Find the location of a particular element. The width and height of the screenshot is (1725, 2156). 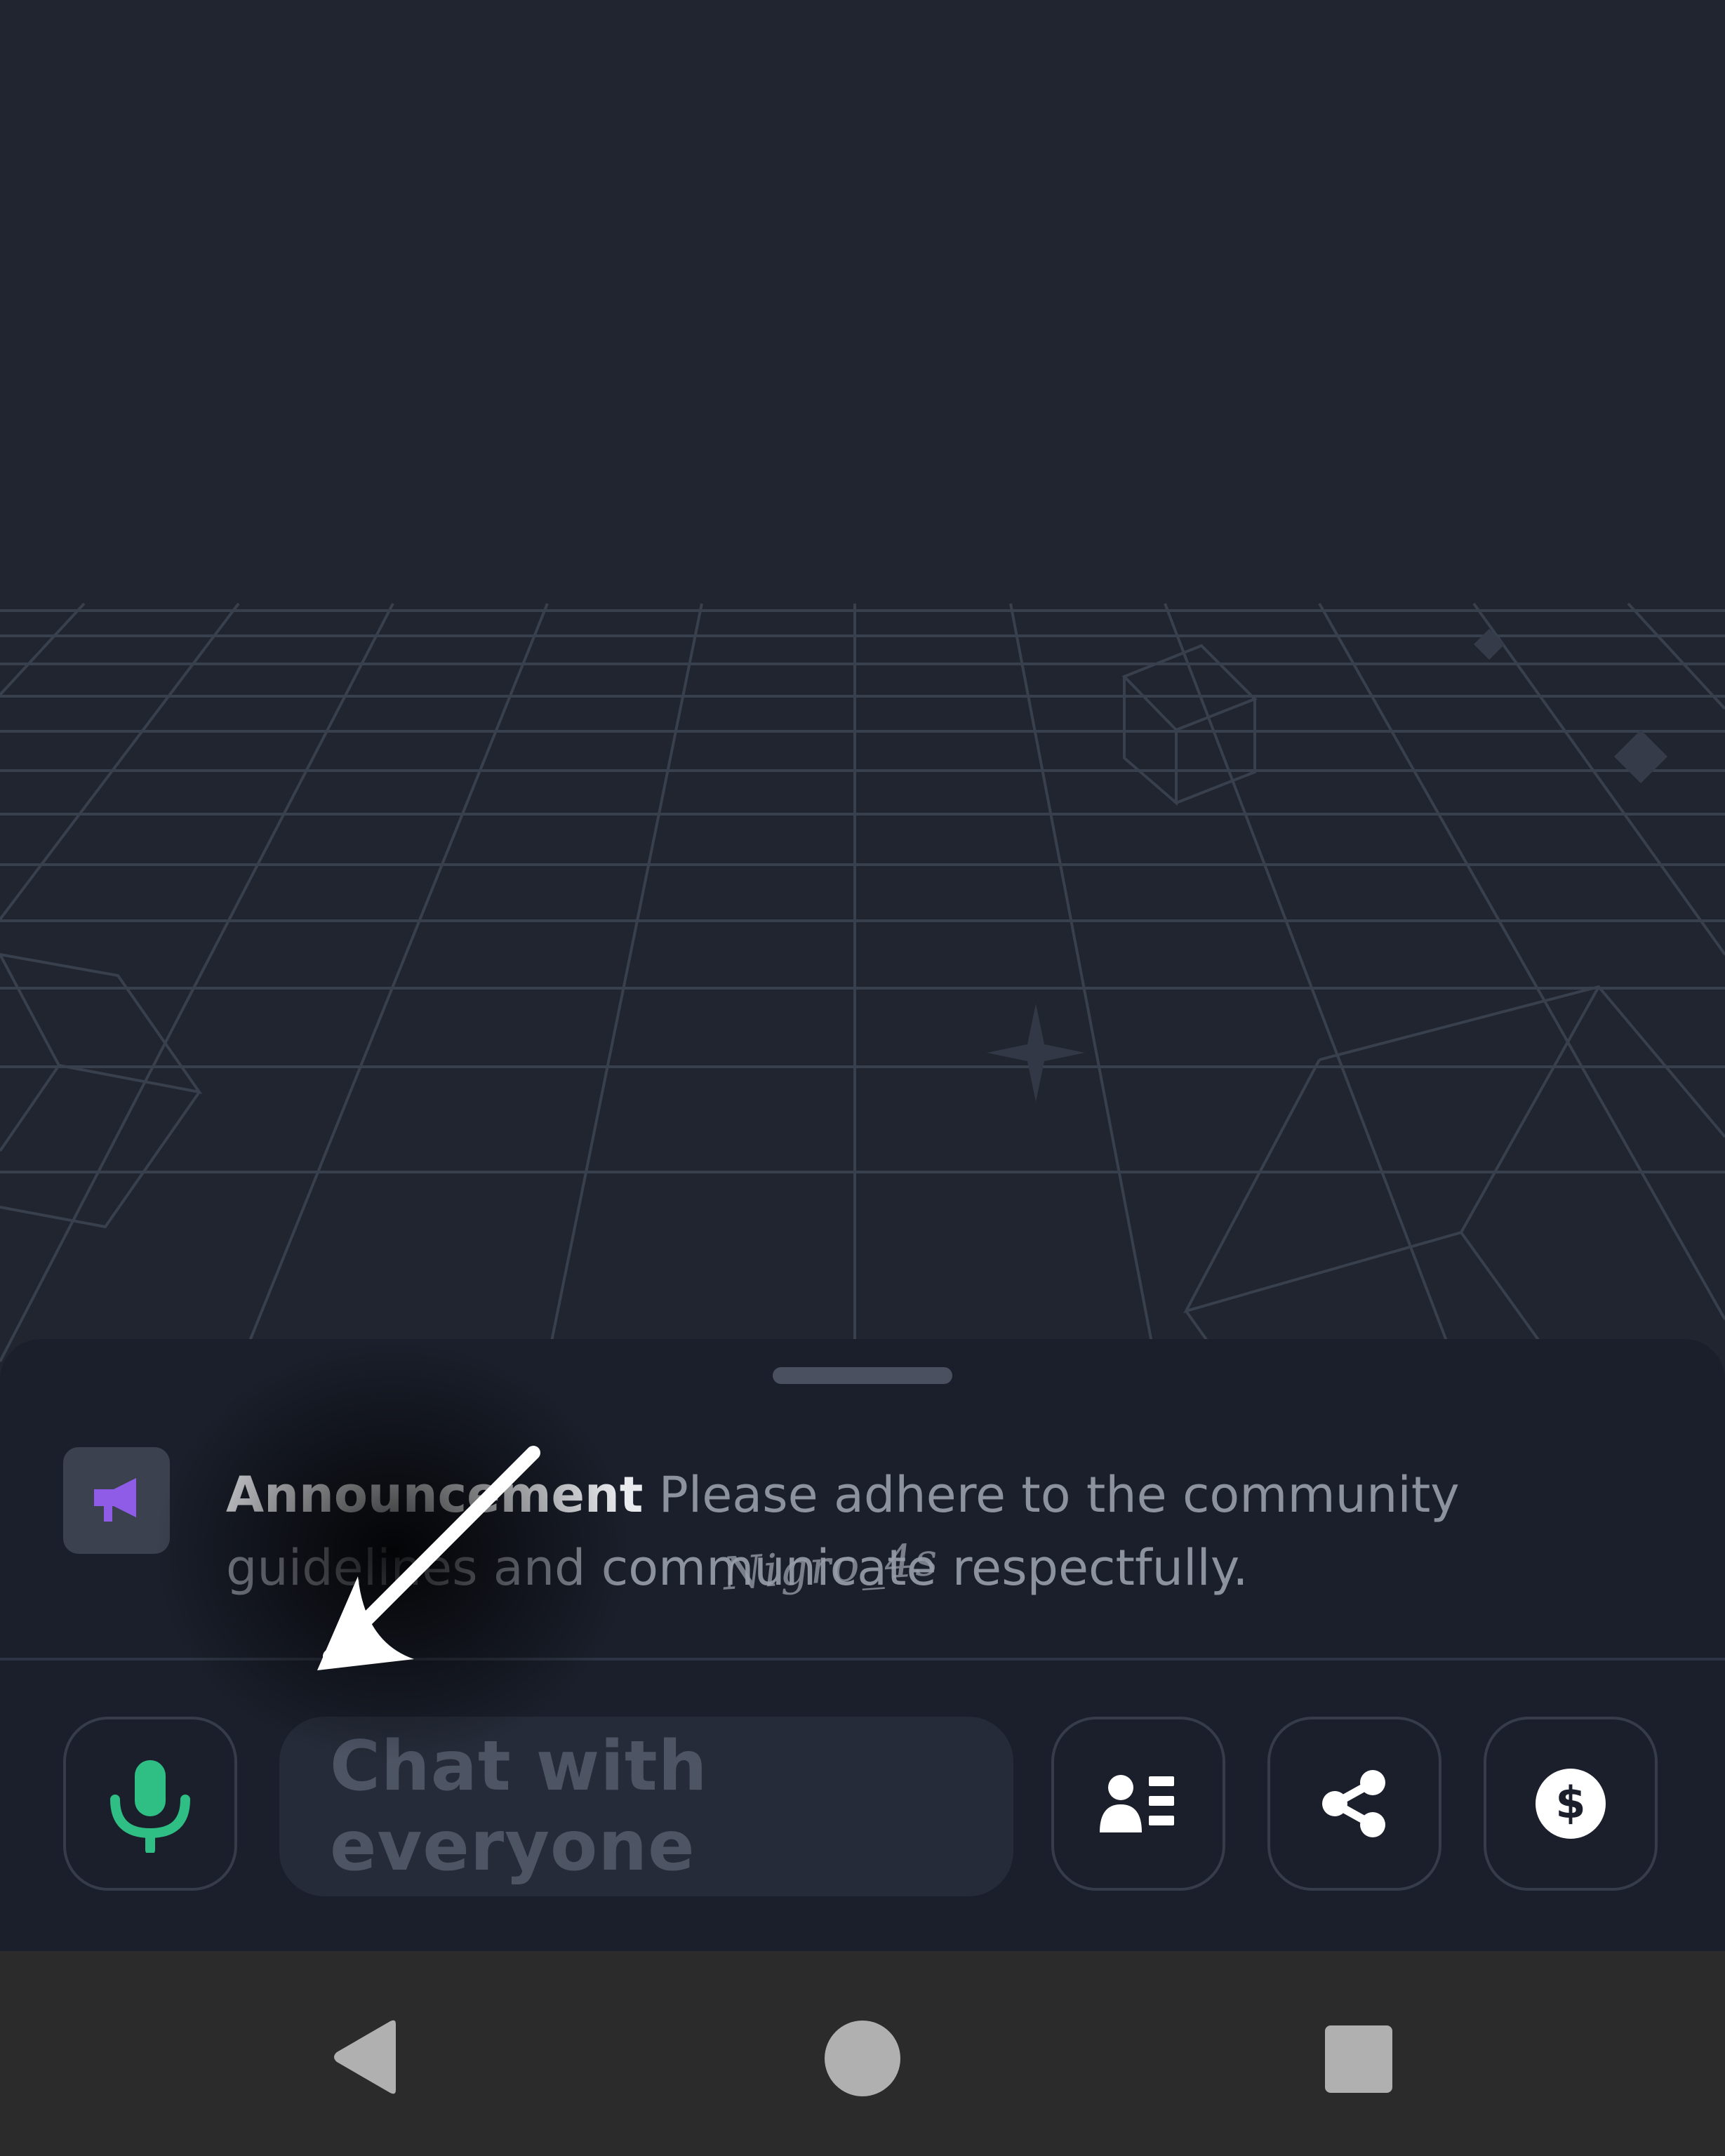

participants-button is located at coordinates (1138, 1804).